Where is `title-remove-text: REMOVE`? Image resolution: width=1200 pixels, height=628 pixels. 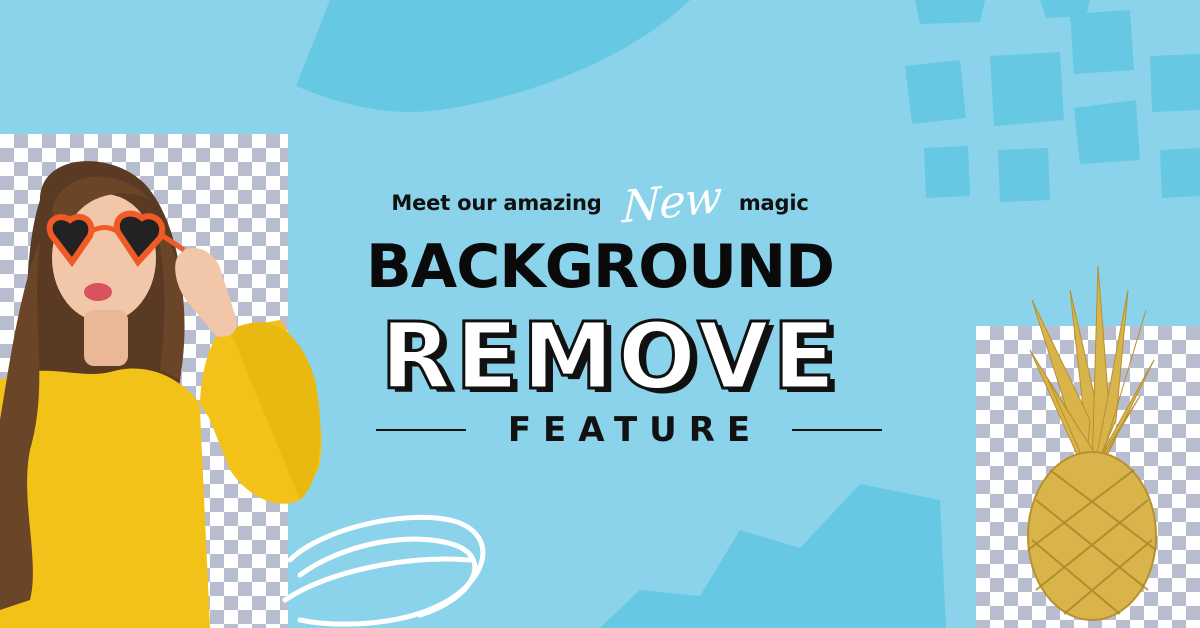 title-remove-text: REMOVE is located at coordinates (609, 356).